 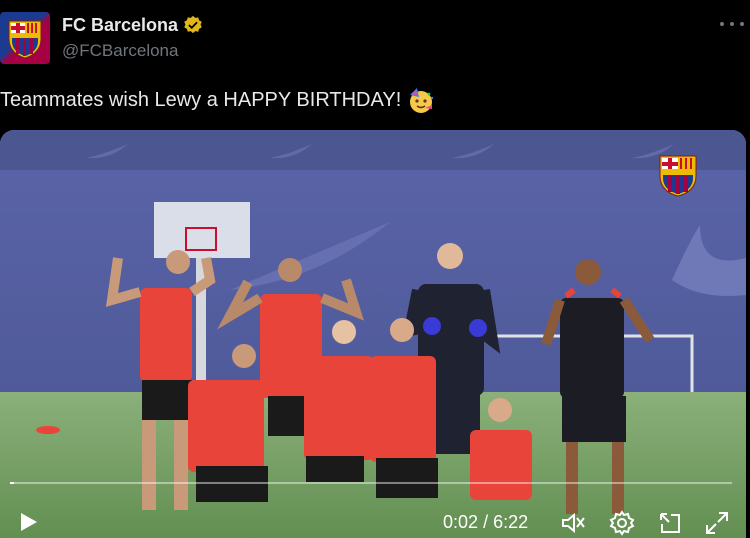 I want to click on settings-icon, so click(x=622, y=523).